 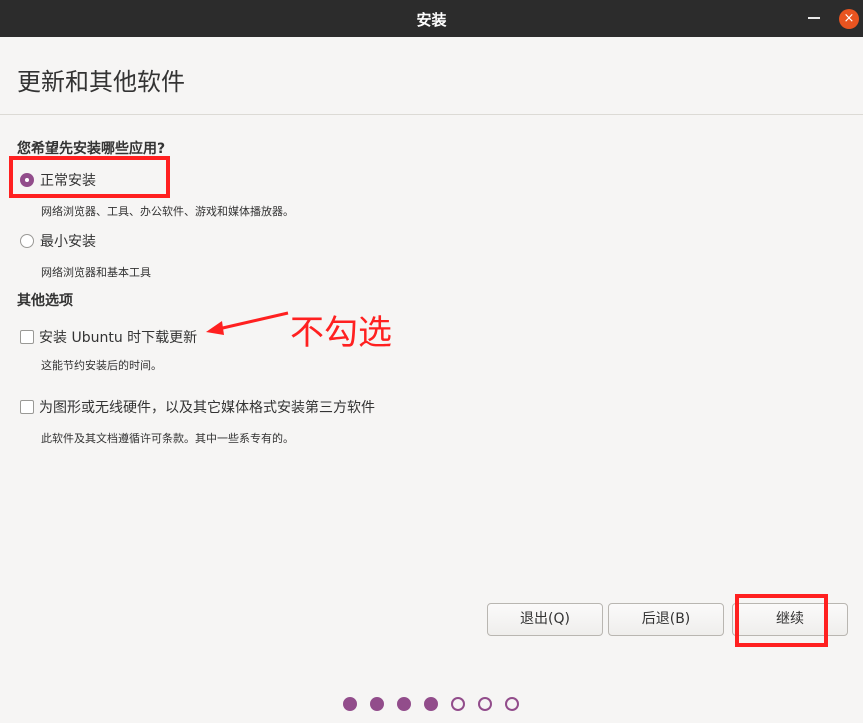 I want to click on minimal-install-desc: 网络浏览器和基本工具, so click(x=96, y=272).